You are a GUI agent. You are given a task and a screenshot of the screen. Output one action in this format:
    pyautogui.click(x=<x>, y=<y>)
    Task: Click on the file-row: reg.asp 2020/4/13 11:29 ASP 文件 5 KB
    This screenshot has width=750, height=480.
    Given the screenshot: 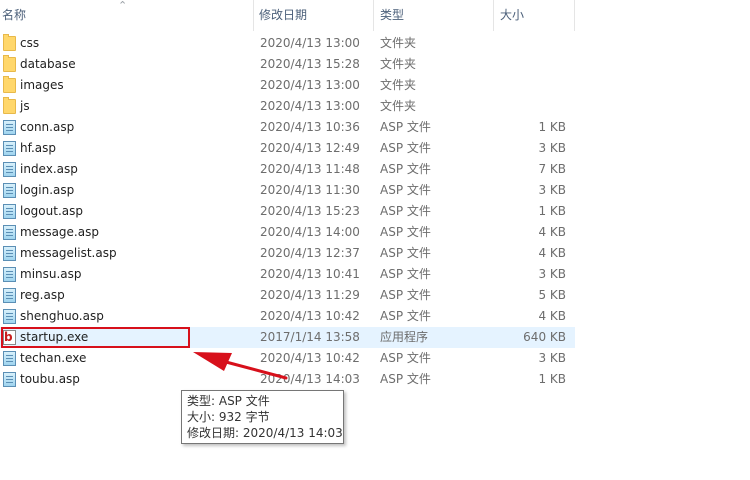 What is the action you would take?
    pyautogui.click(x=287, y=295)
    